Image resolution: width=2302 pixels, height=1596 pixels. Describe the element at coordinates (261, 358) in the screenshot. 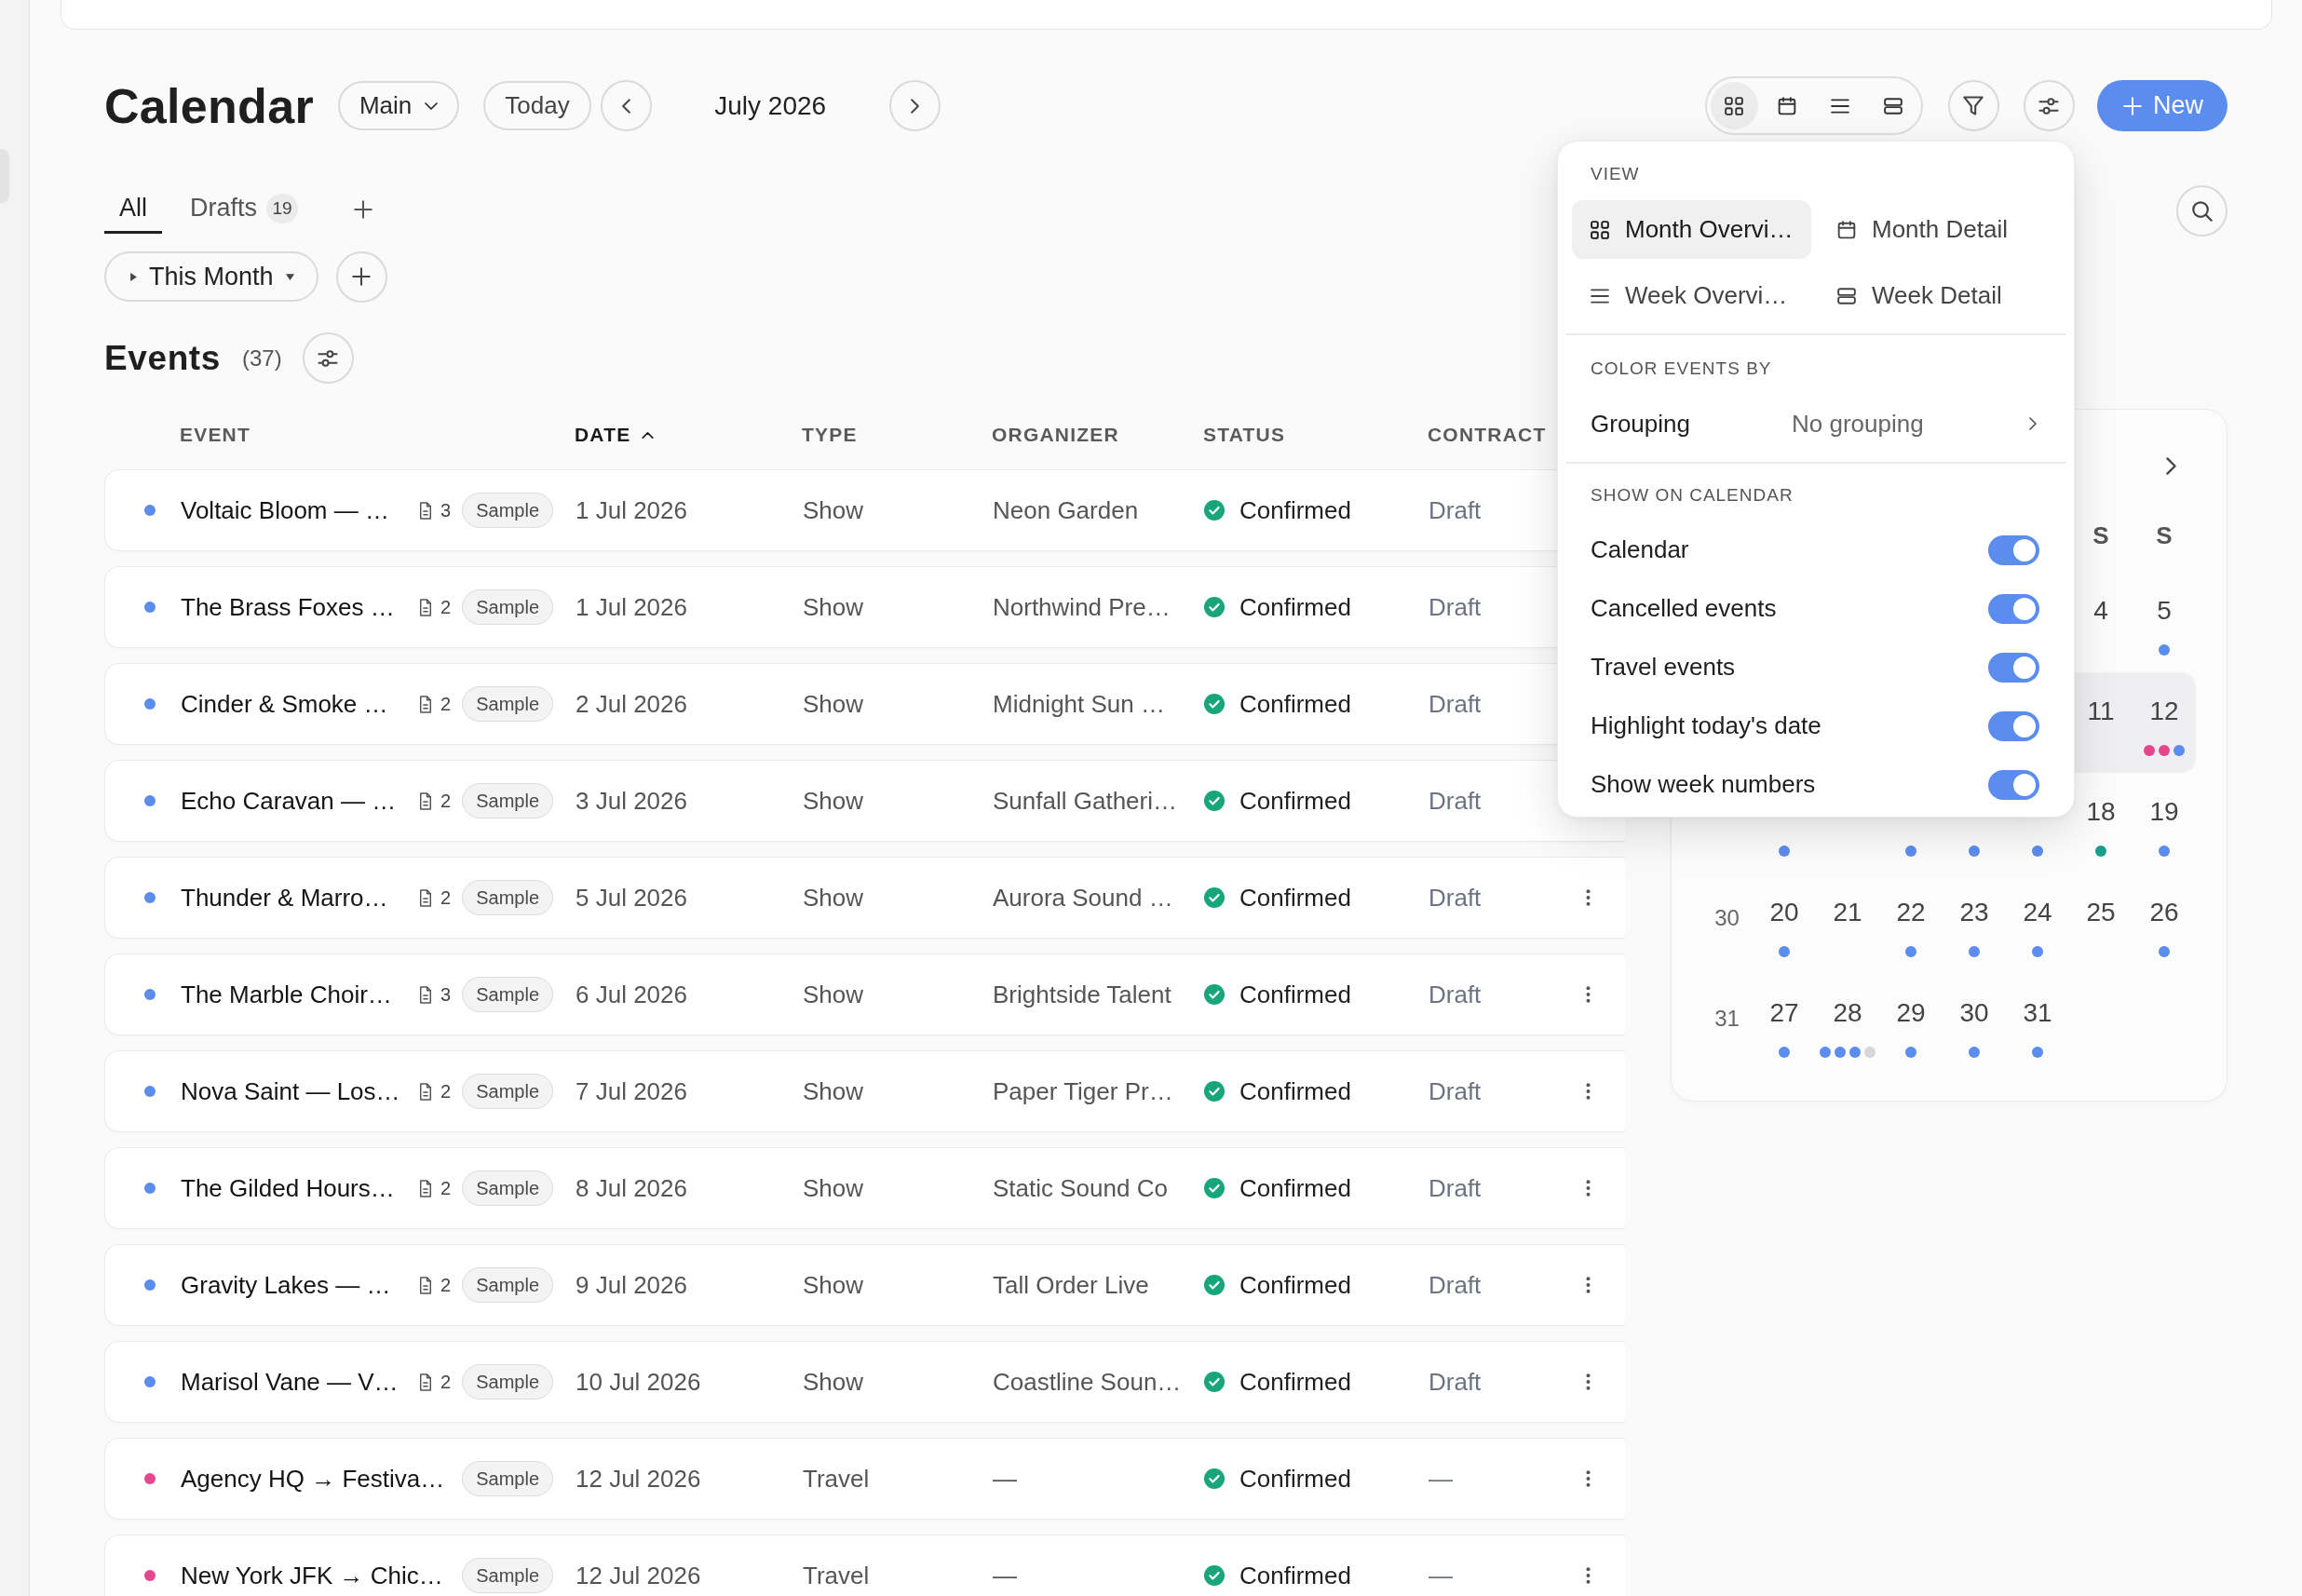

I see `event-count: (37)` at that location.